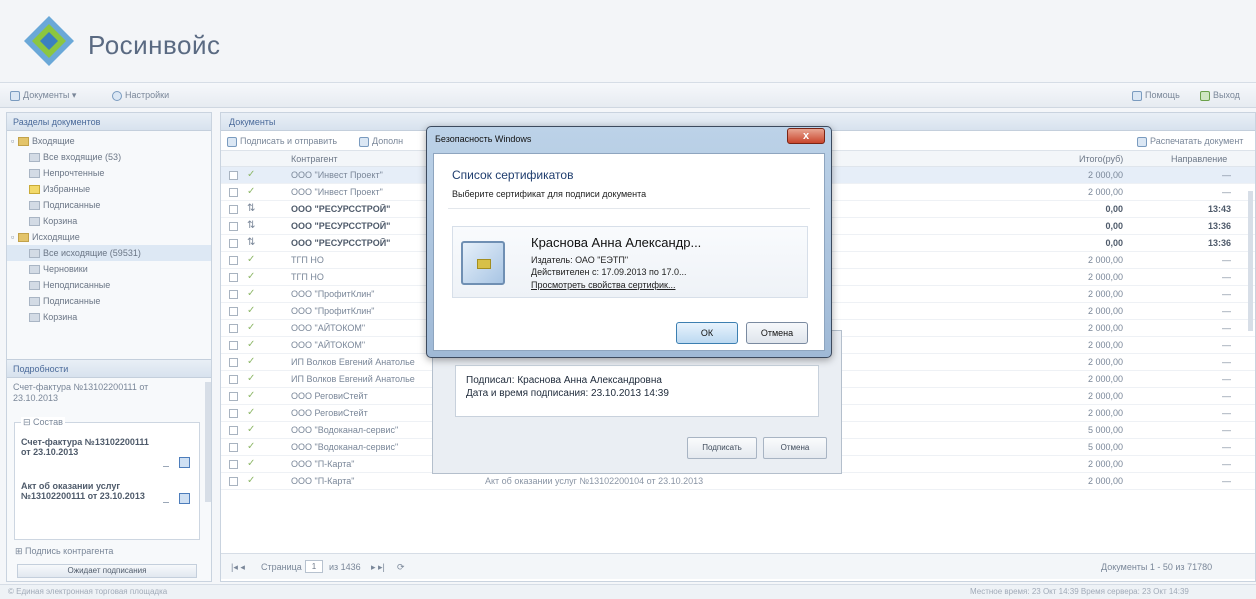 This screenshot has height=599, width=1256. What do you see at coordinates (238, 567) in the screenshot?
I see `first-page-icon: |◂ ◂` at bounding box center [238, 567].